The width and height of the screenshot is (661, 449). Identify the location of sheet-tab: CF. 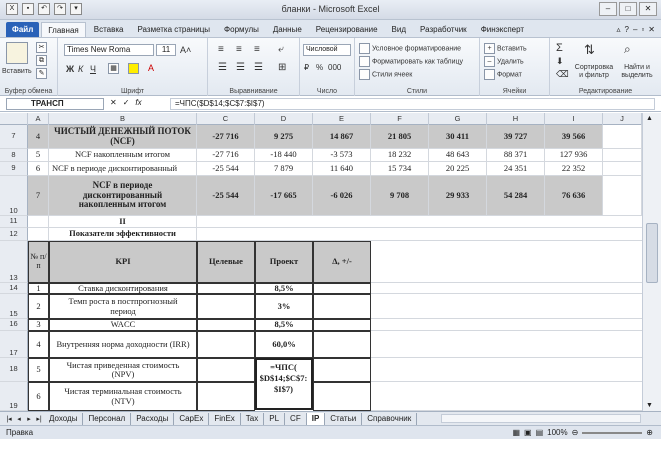
(296, 418).